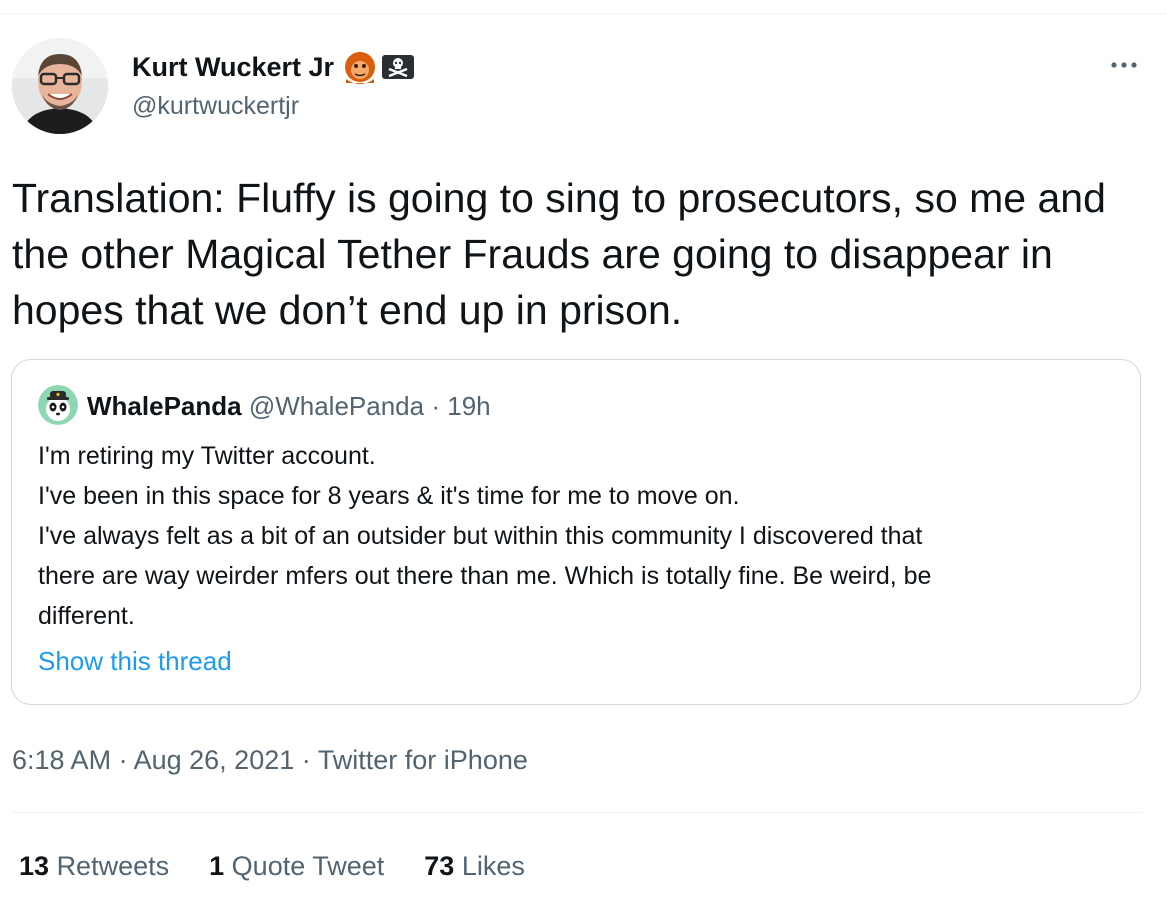  I want to click on author-display-name: Kurt Wuckert Jr, so click(274, 67).